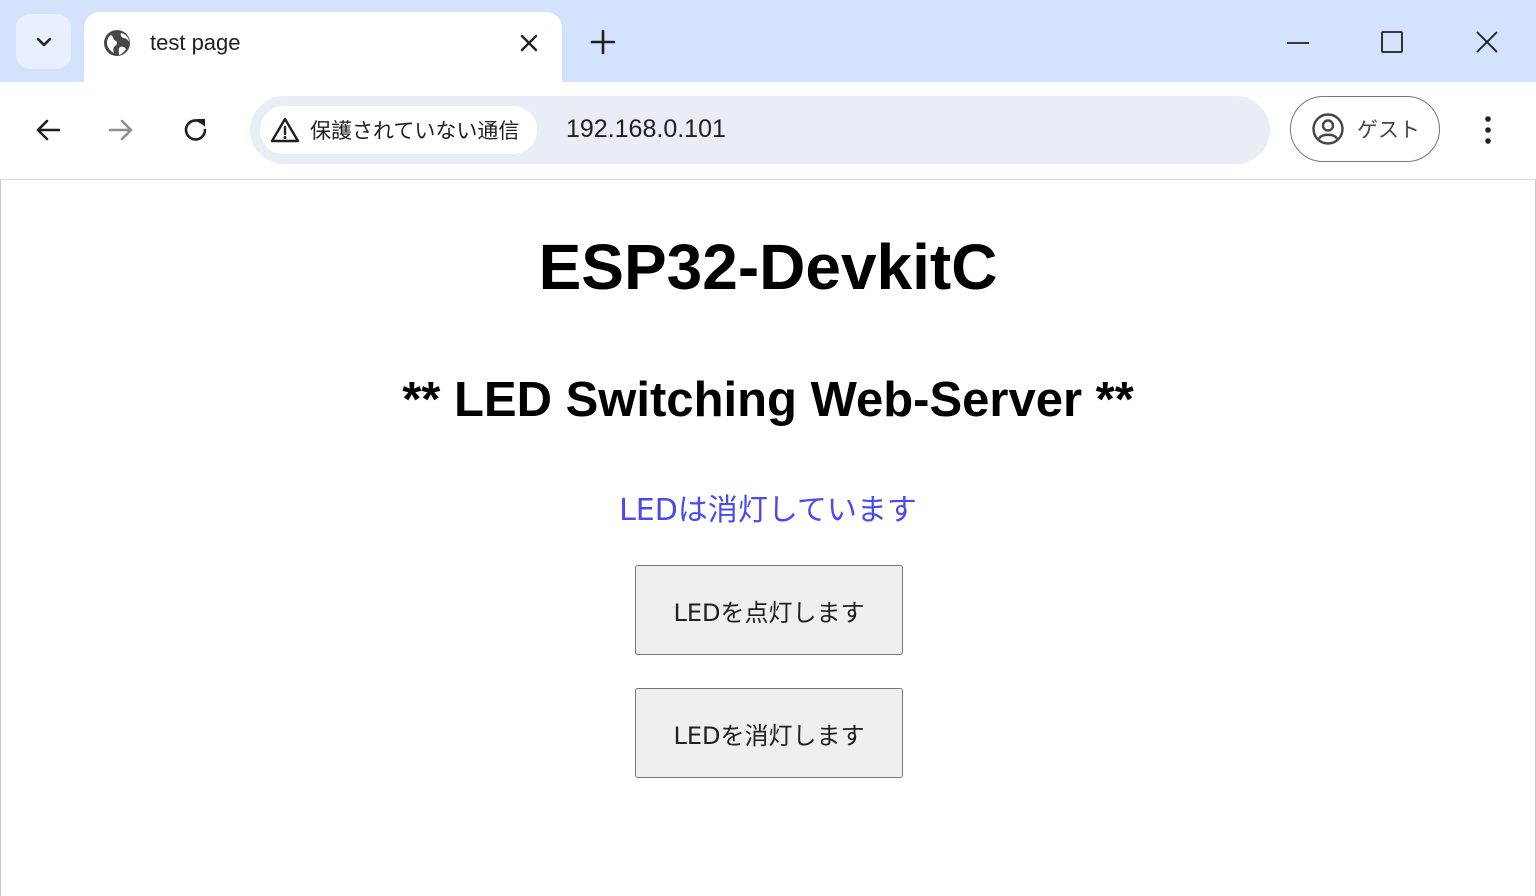 This screenshot has height=896, width=1536. Describe the element at coordinates (646, 129) in the screenshot. I see `url-text: 192.168.0.101` at that location.